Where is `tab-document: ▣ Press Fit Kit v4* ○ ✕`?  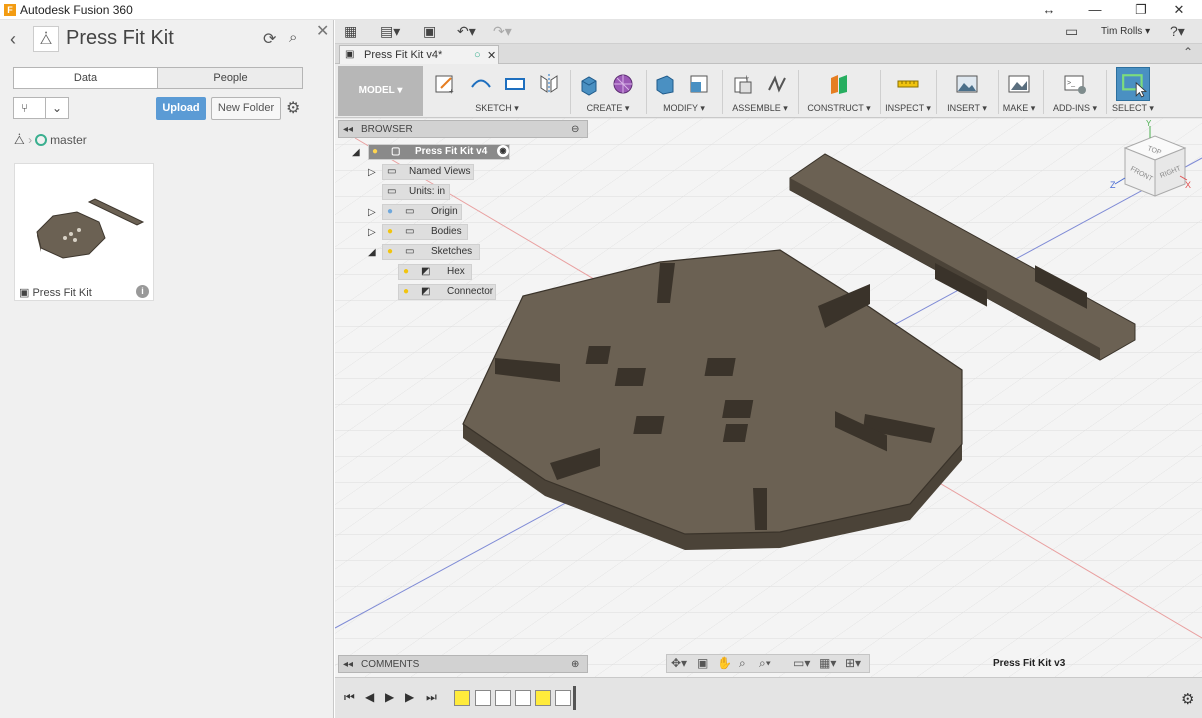 tab-document: ▣ Press Fit Kit v4* ○ ✕ is located at coordinates (419, 54).